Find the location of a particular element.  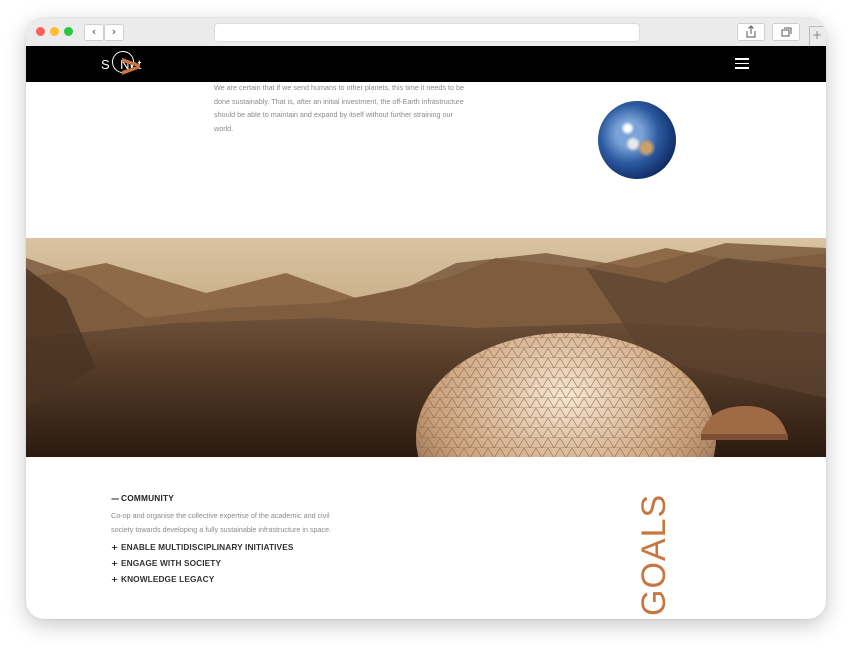

share-icon is located at coordinates (751, 31).